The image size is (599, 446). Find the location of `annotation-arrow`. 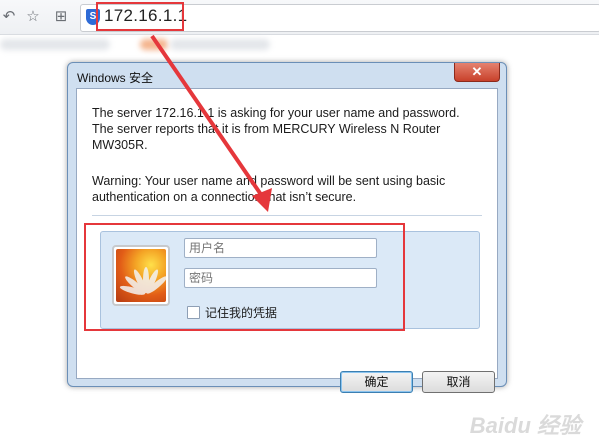

annotation-arrow is located at coordinates (211, 123).